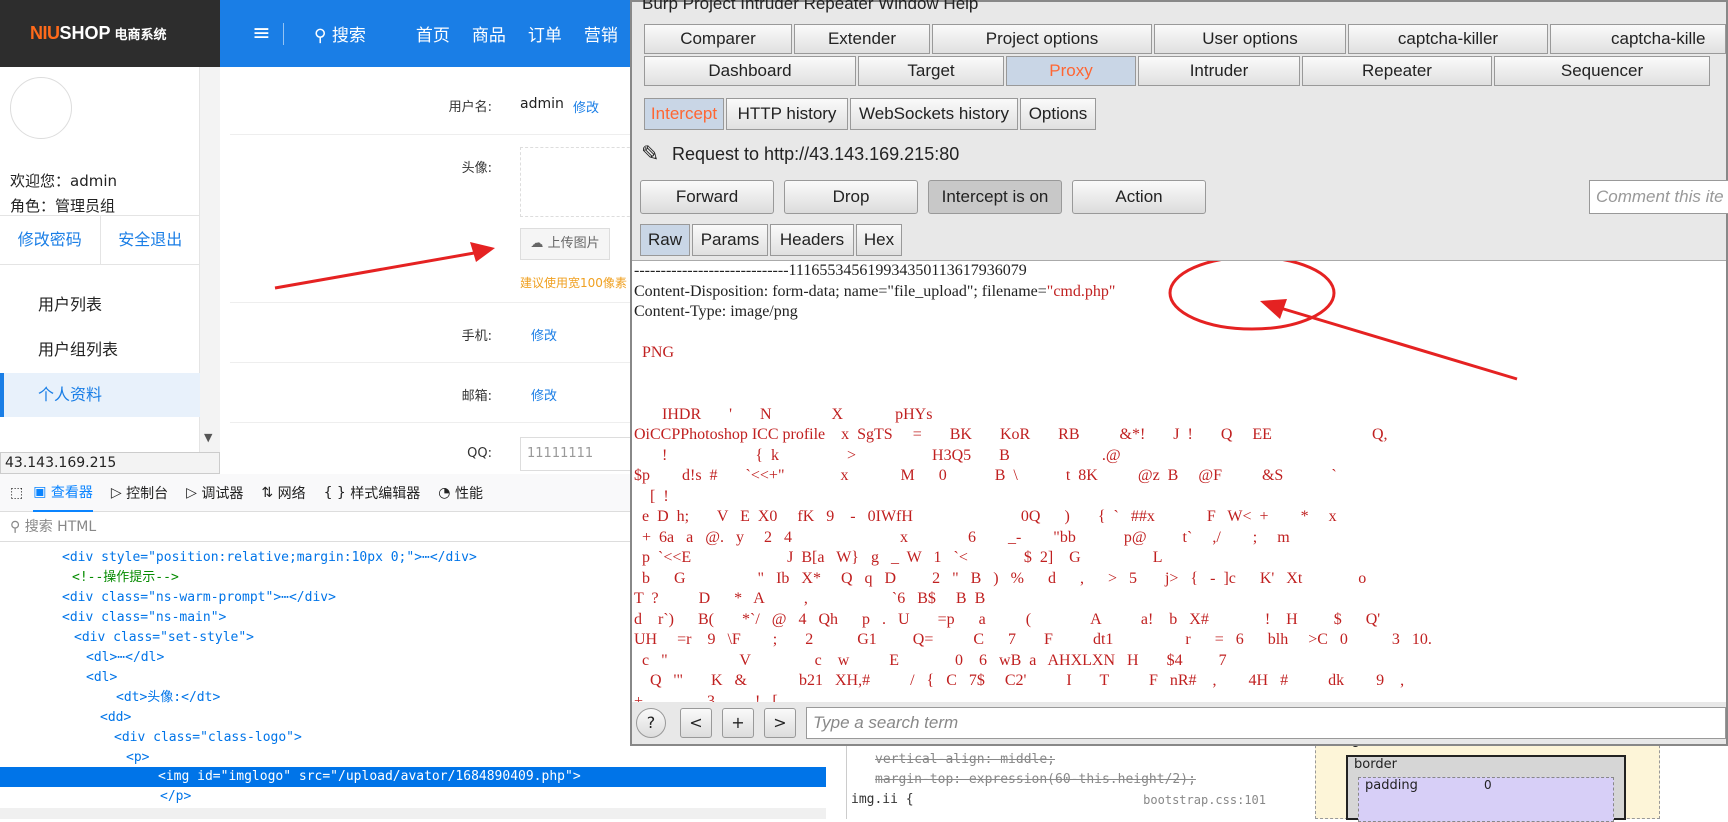 The image size is (1728, 822). I want to click on chevron-down-icon: ▼, so click(208, 437).